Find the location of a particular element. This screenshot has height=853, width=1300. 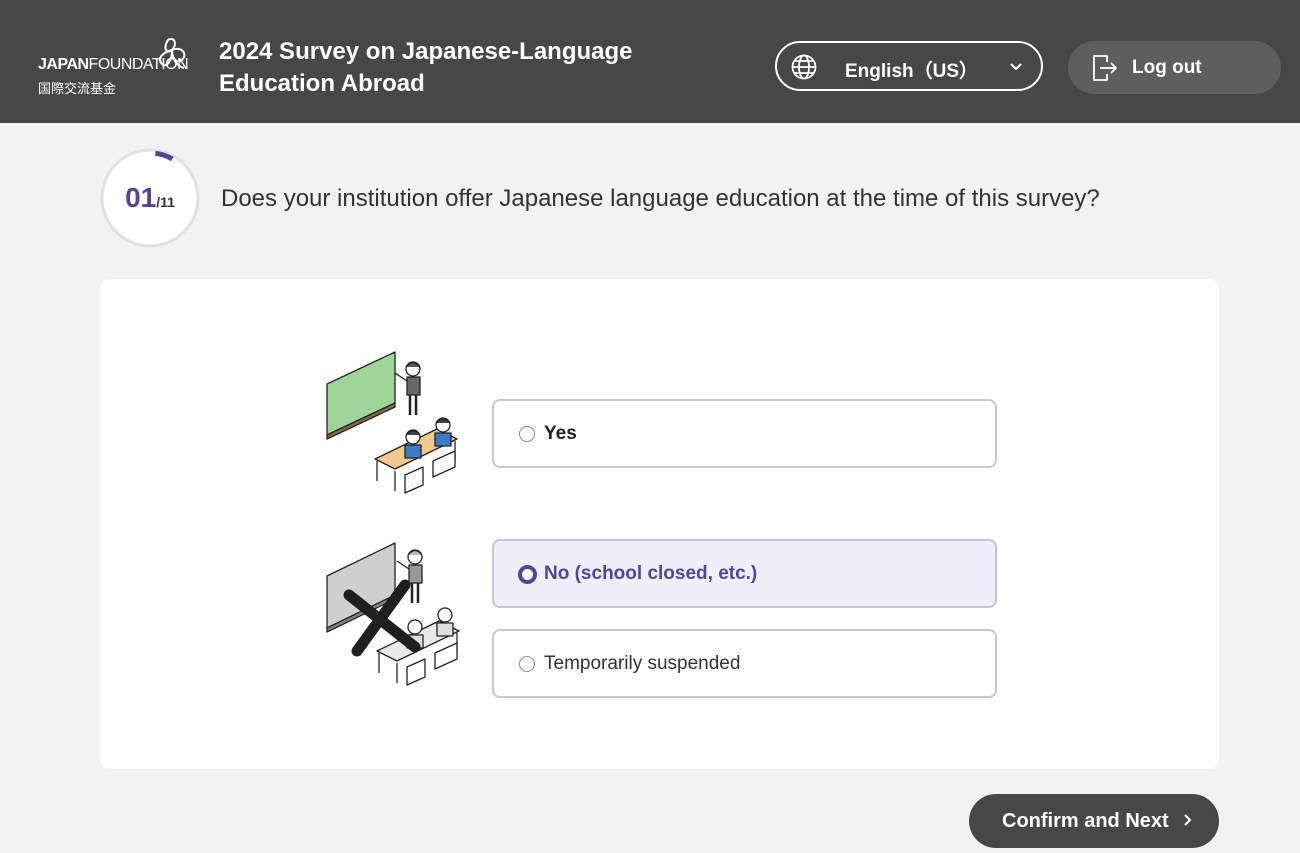

confirm-next-label: Confirm and Next is located at coordinates (1085, 821).